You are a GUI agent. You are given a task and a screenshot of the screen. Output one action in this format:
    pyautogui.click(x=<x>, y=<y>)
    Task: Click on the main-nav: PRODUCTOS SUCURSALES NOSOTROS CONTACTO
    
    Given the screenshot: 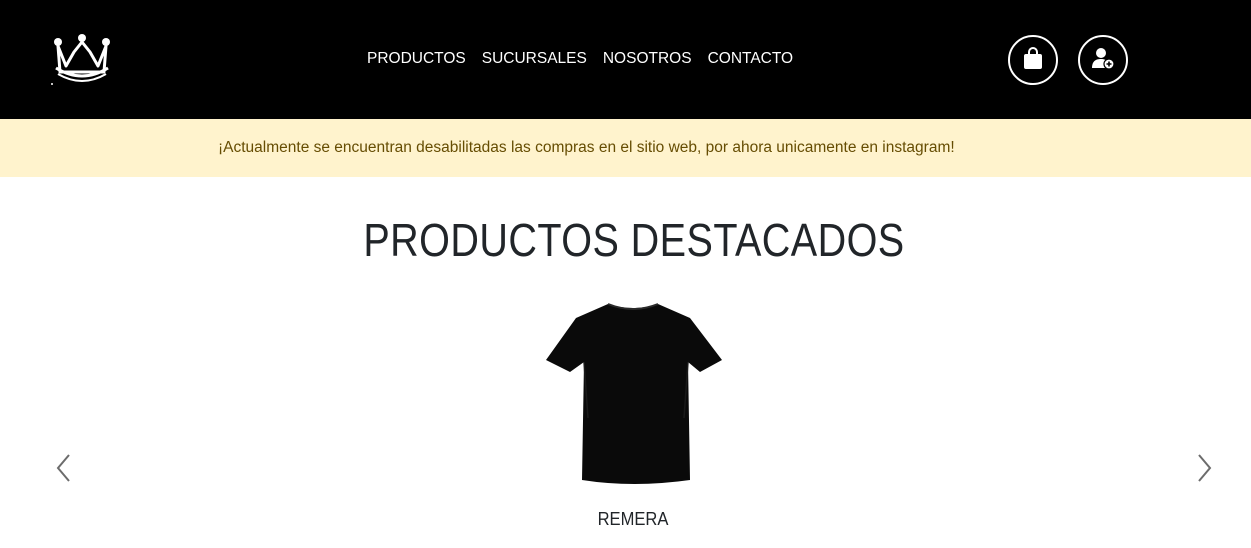 What is the action you would take?
    pyautogui.click(x=588, y=59)
    